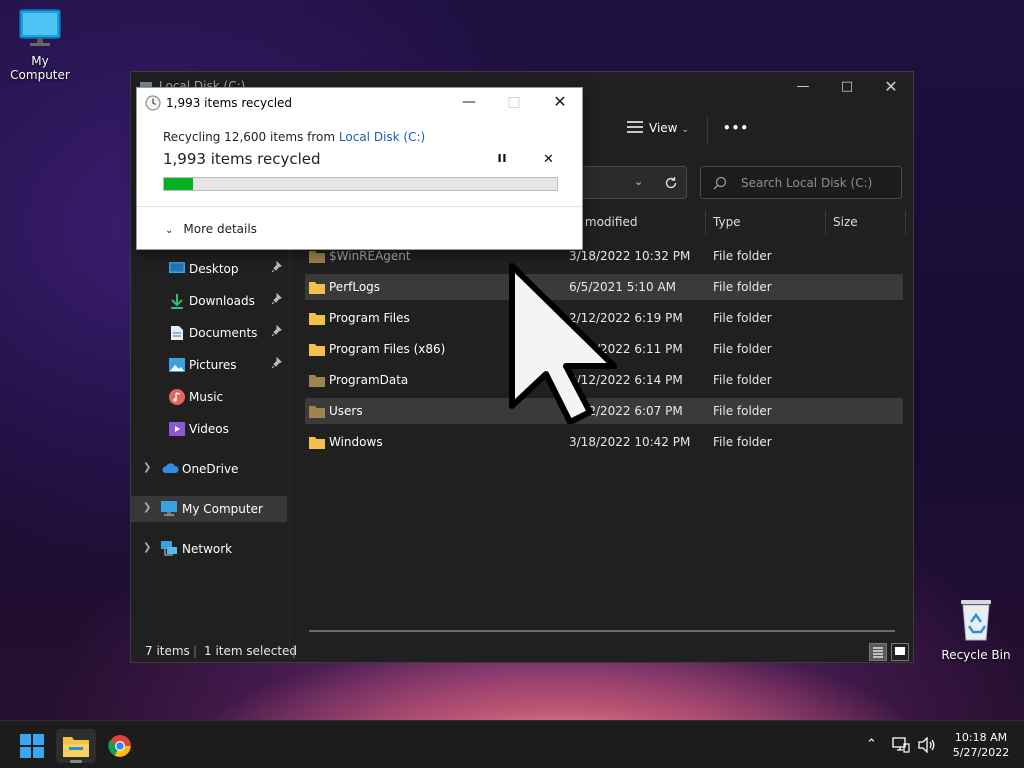 The width and height of the screenshot is (1024, 768). I want to click on desktop-icon, so click(177, 267).